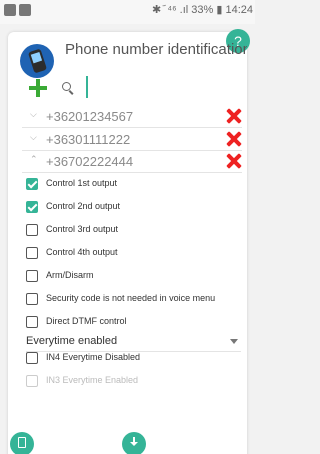 This screenshot has width=320, height=454. I want to click on status-right: ✱ ᷄ ⁴⁶ .ıl 33% ▮ 14:24, so click(202, 10).